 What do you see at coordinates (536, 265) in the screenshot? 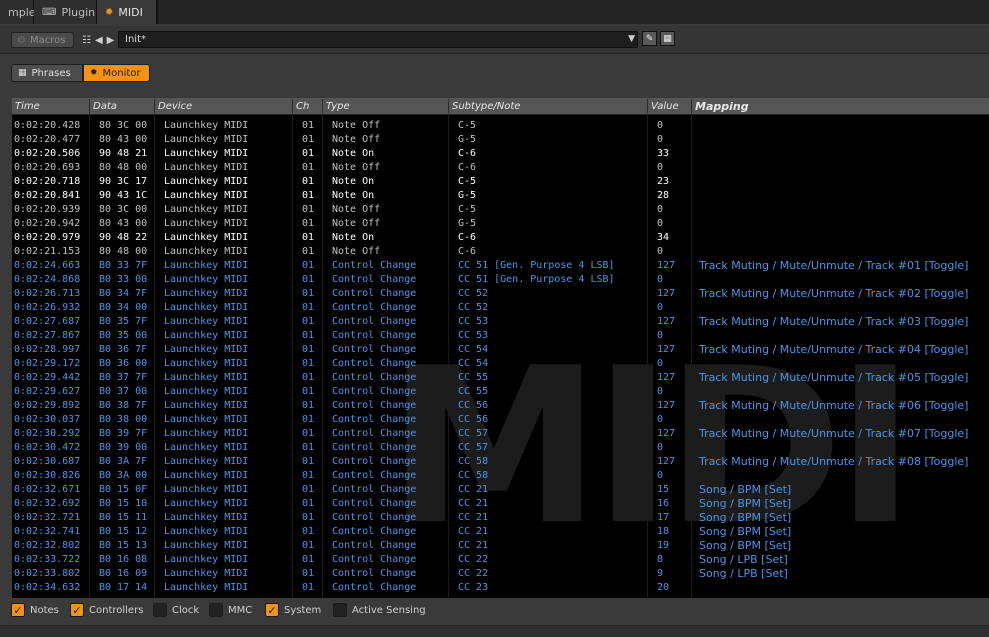
I see `cell-subtype: CC 51 [Gen. Purpose 4 LSB]` at bounding box center [536, 265].